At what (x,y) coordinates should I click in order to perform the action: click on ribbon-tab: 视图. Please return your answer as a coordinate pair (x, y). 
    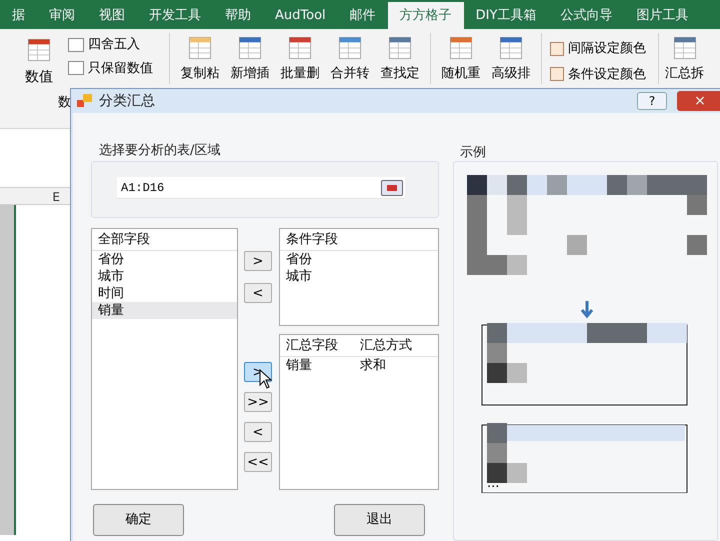
    Looking at the image, I should click on (112, 15).